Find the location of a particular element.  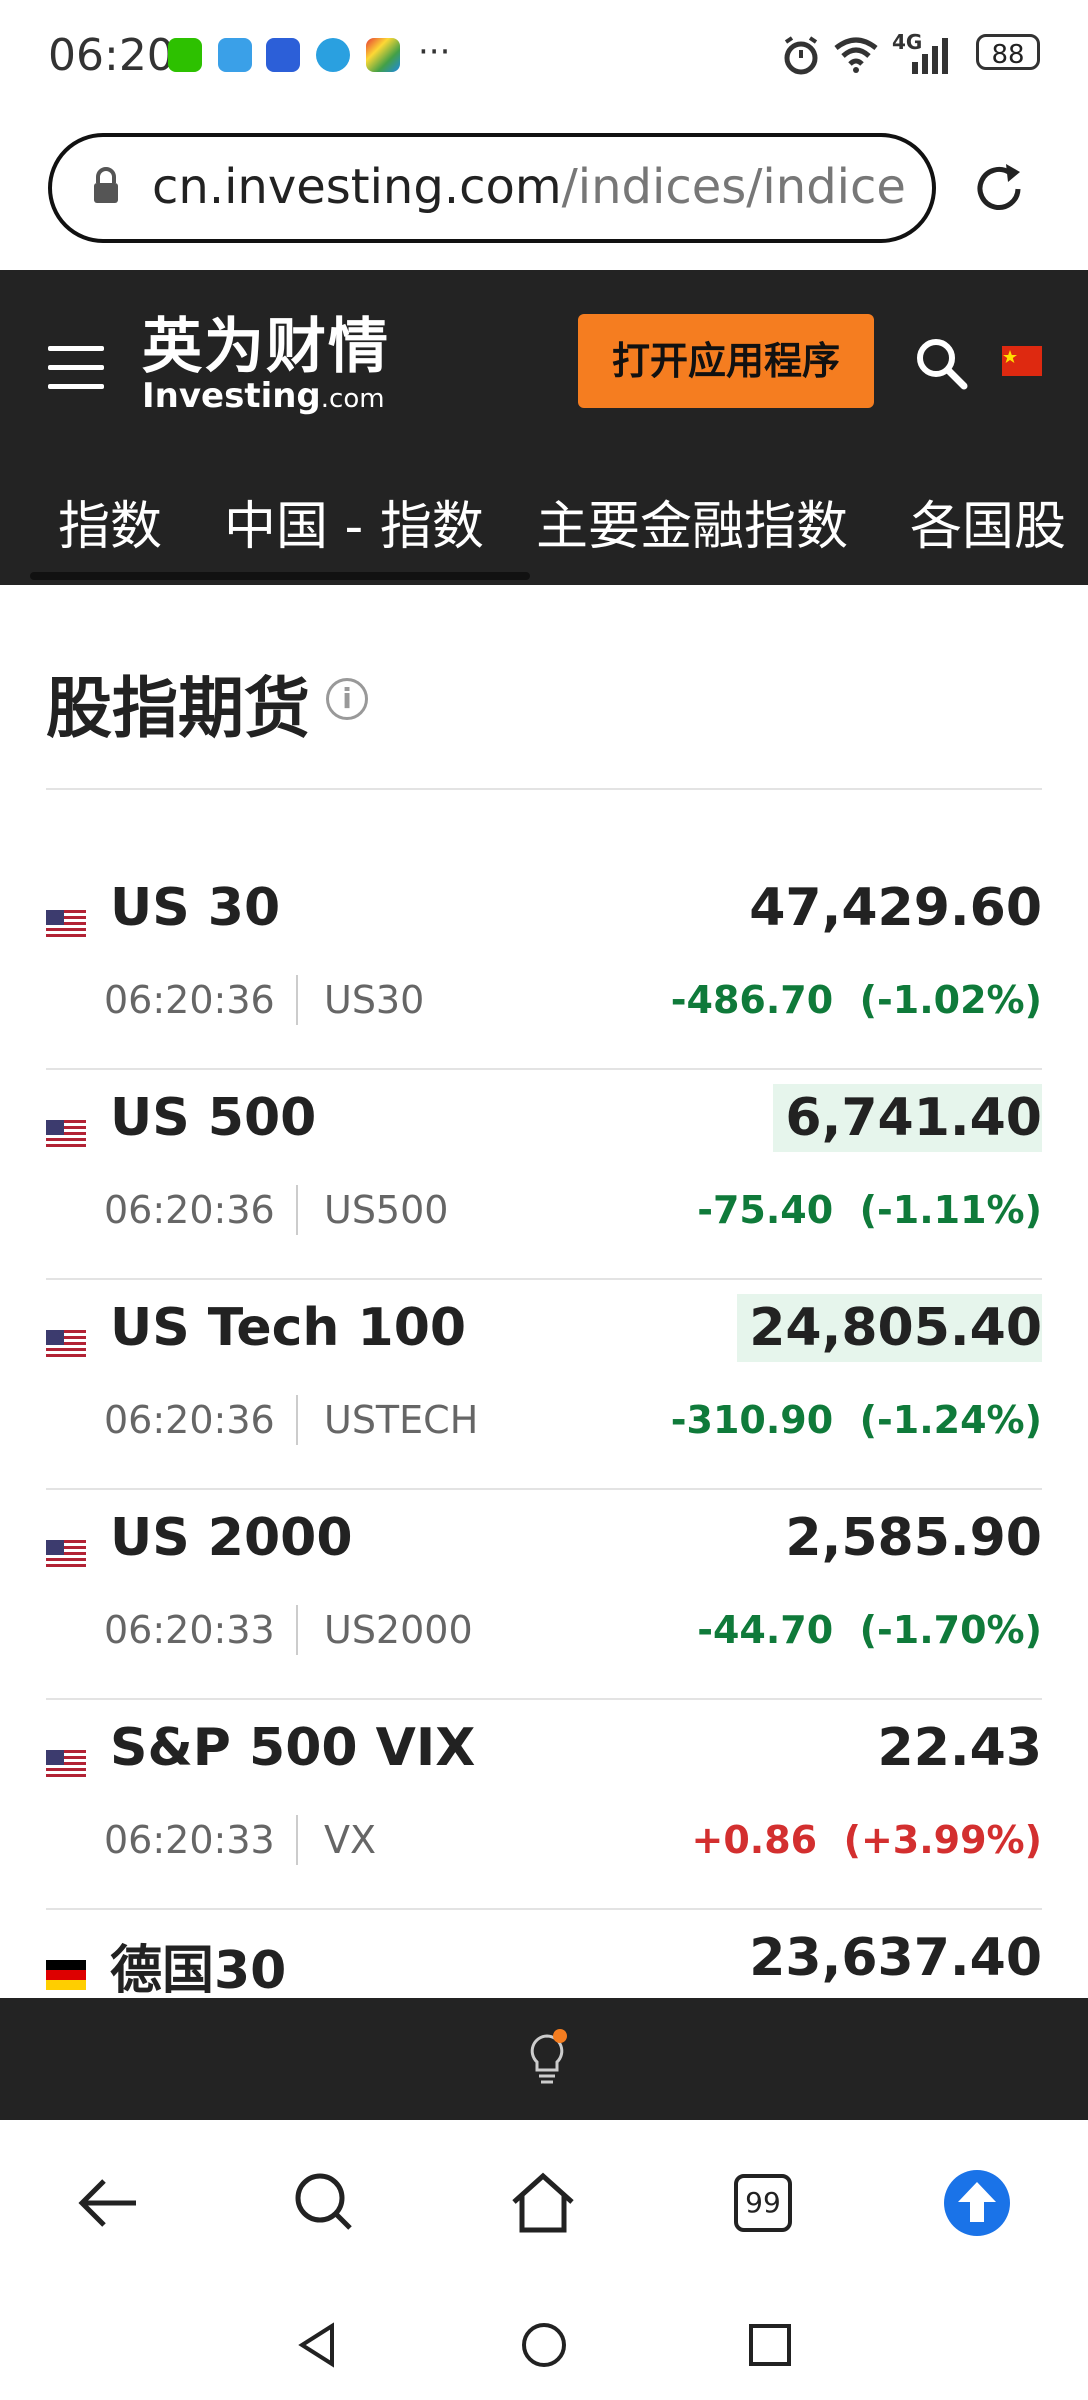

lock-icon is located at coordinates (106, 185).